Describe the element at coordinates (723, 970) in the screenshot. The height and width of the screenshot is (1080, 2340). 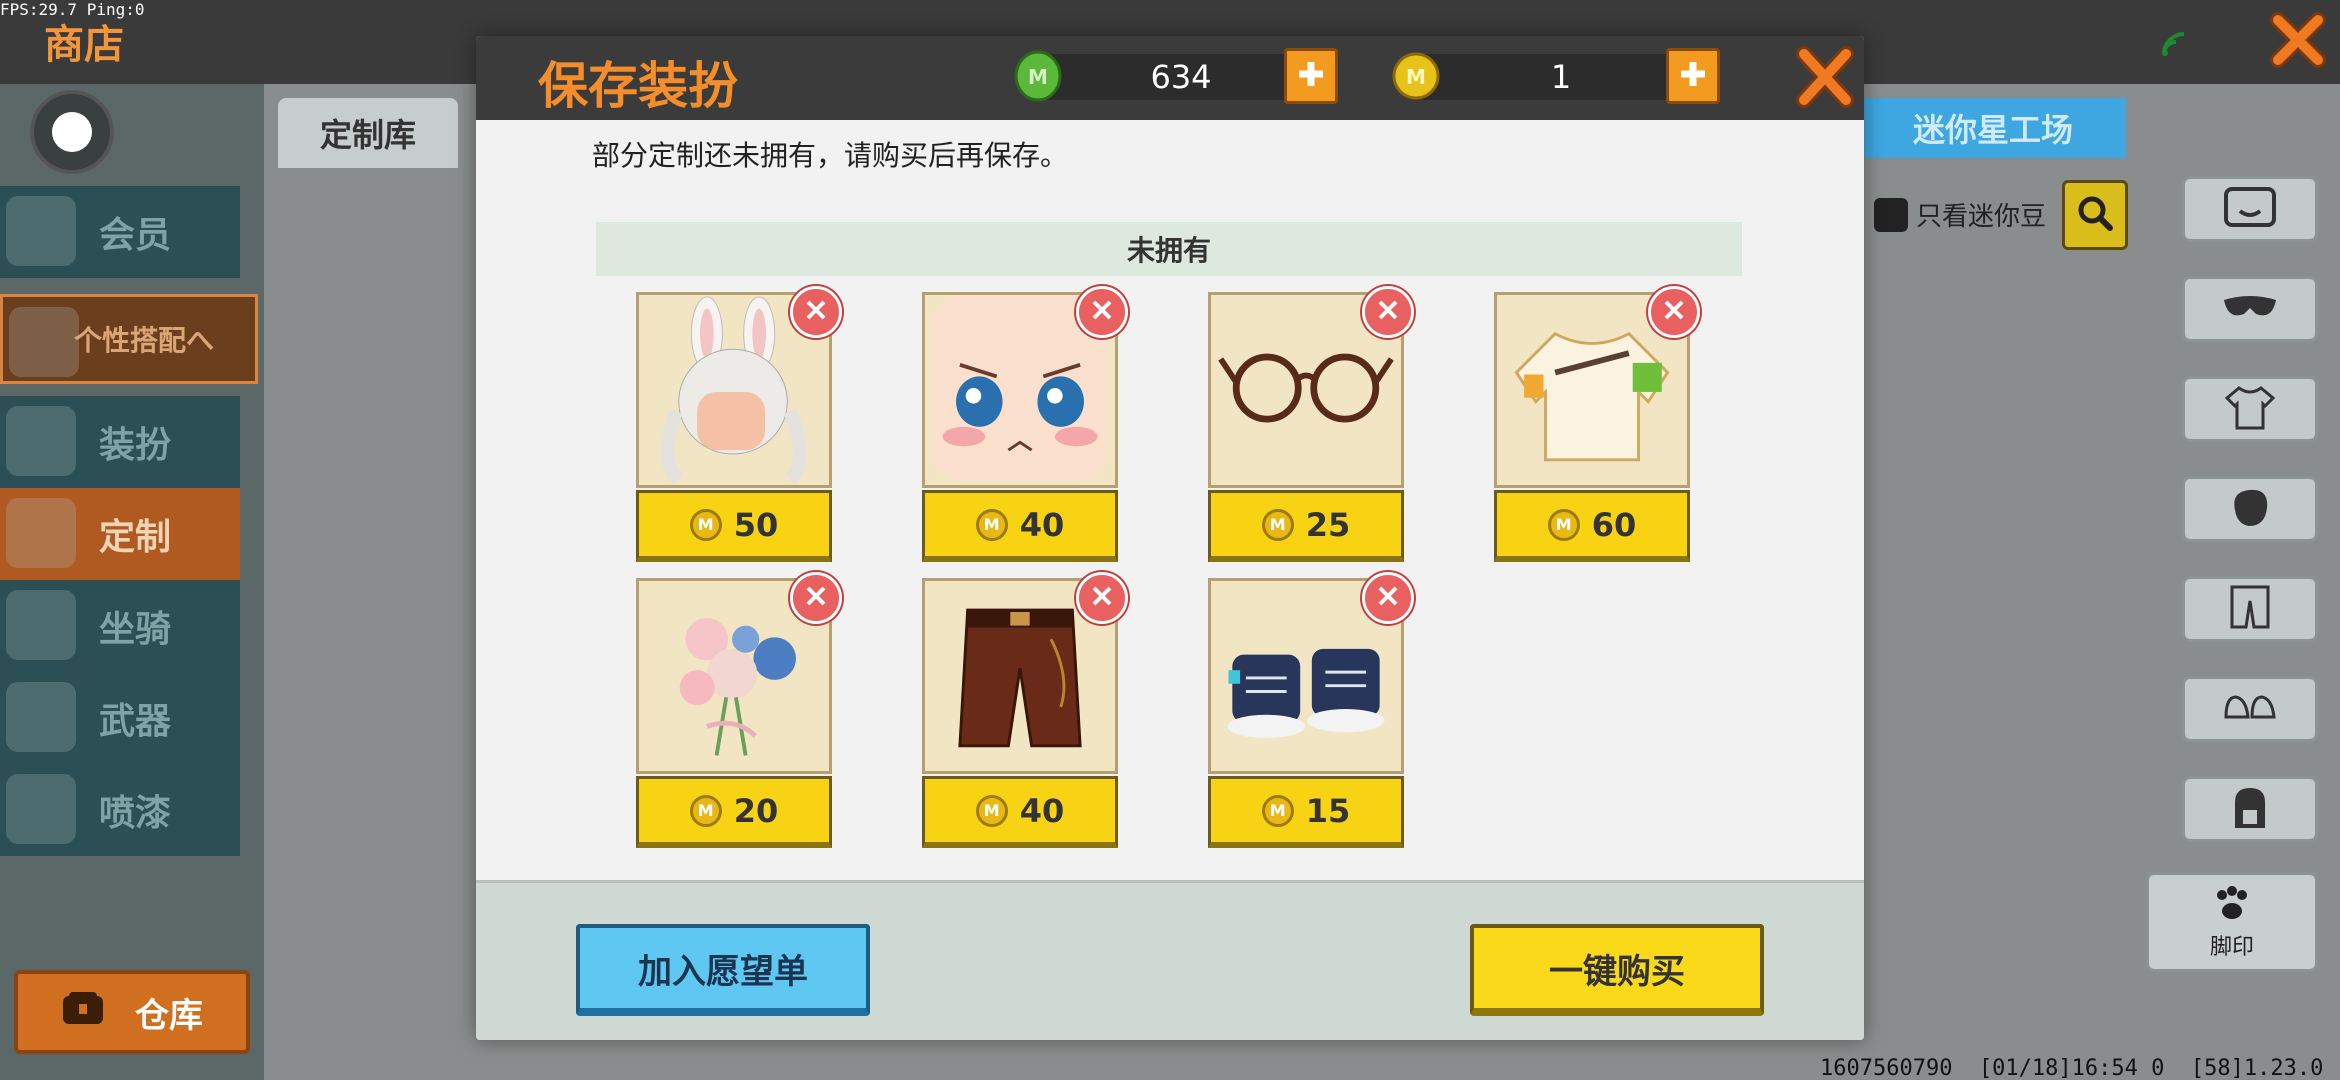
I see `add-to-wishlist-button: 加入愿望单` at that location.